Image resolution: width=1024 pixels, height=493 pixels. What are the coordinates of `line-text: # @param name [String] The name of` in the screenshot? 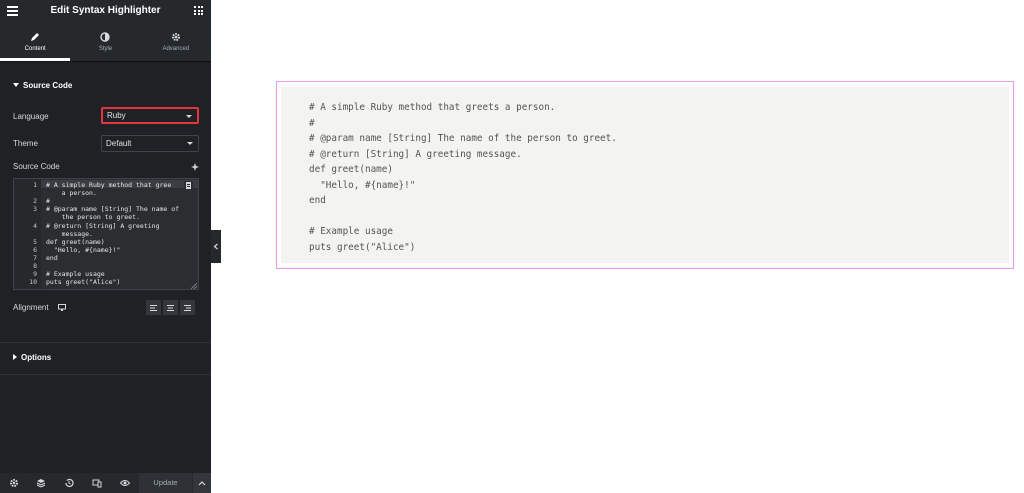 It's located at (113, 209).